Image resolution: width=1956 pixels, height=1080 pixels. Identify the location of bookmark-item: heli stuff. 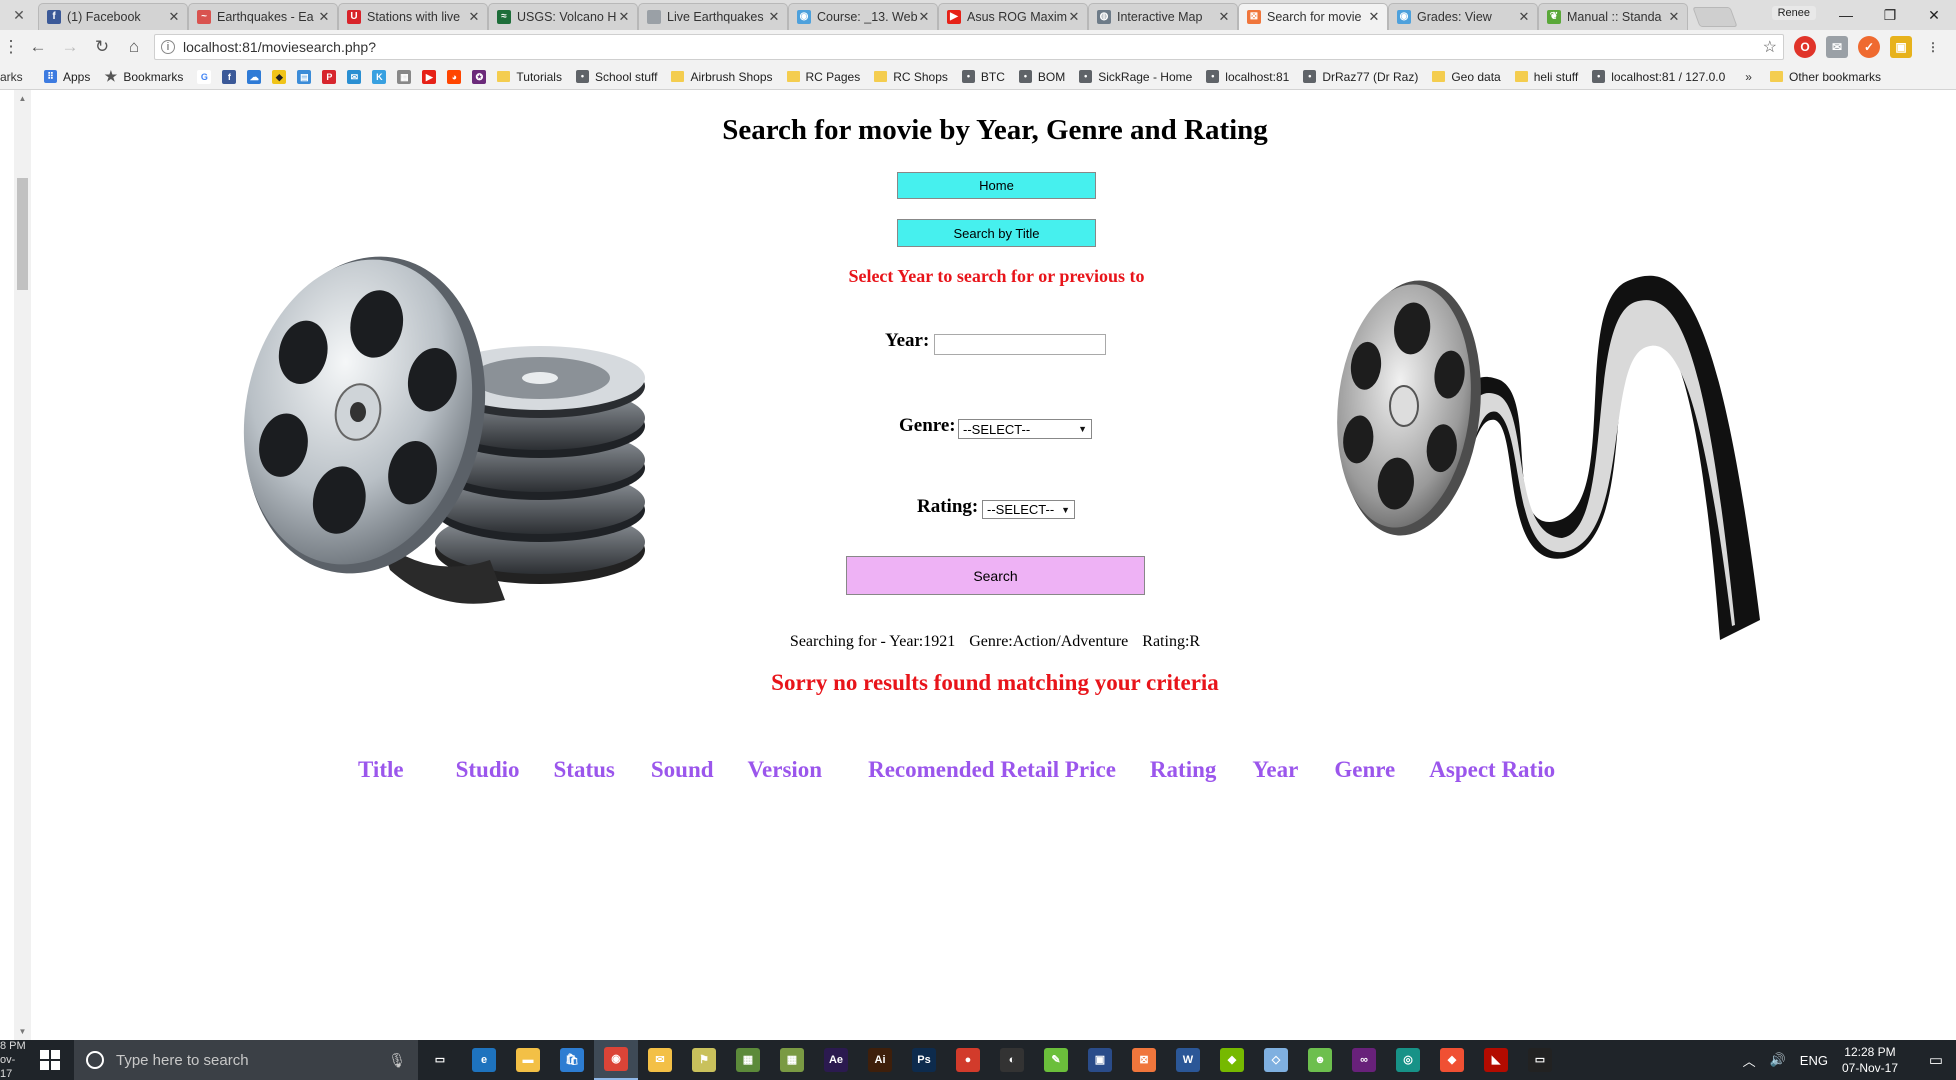
(1546, 77).